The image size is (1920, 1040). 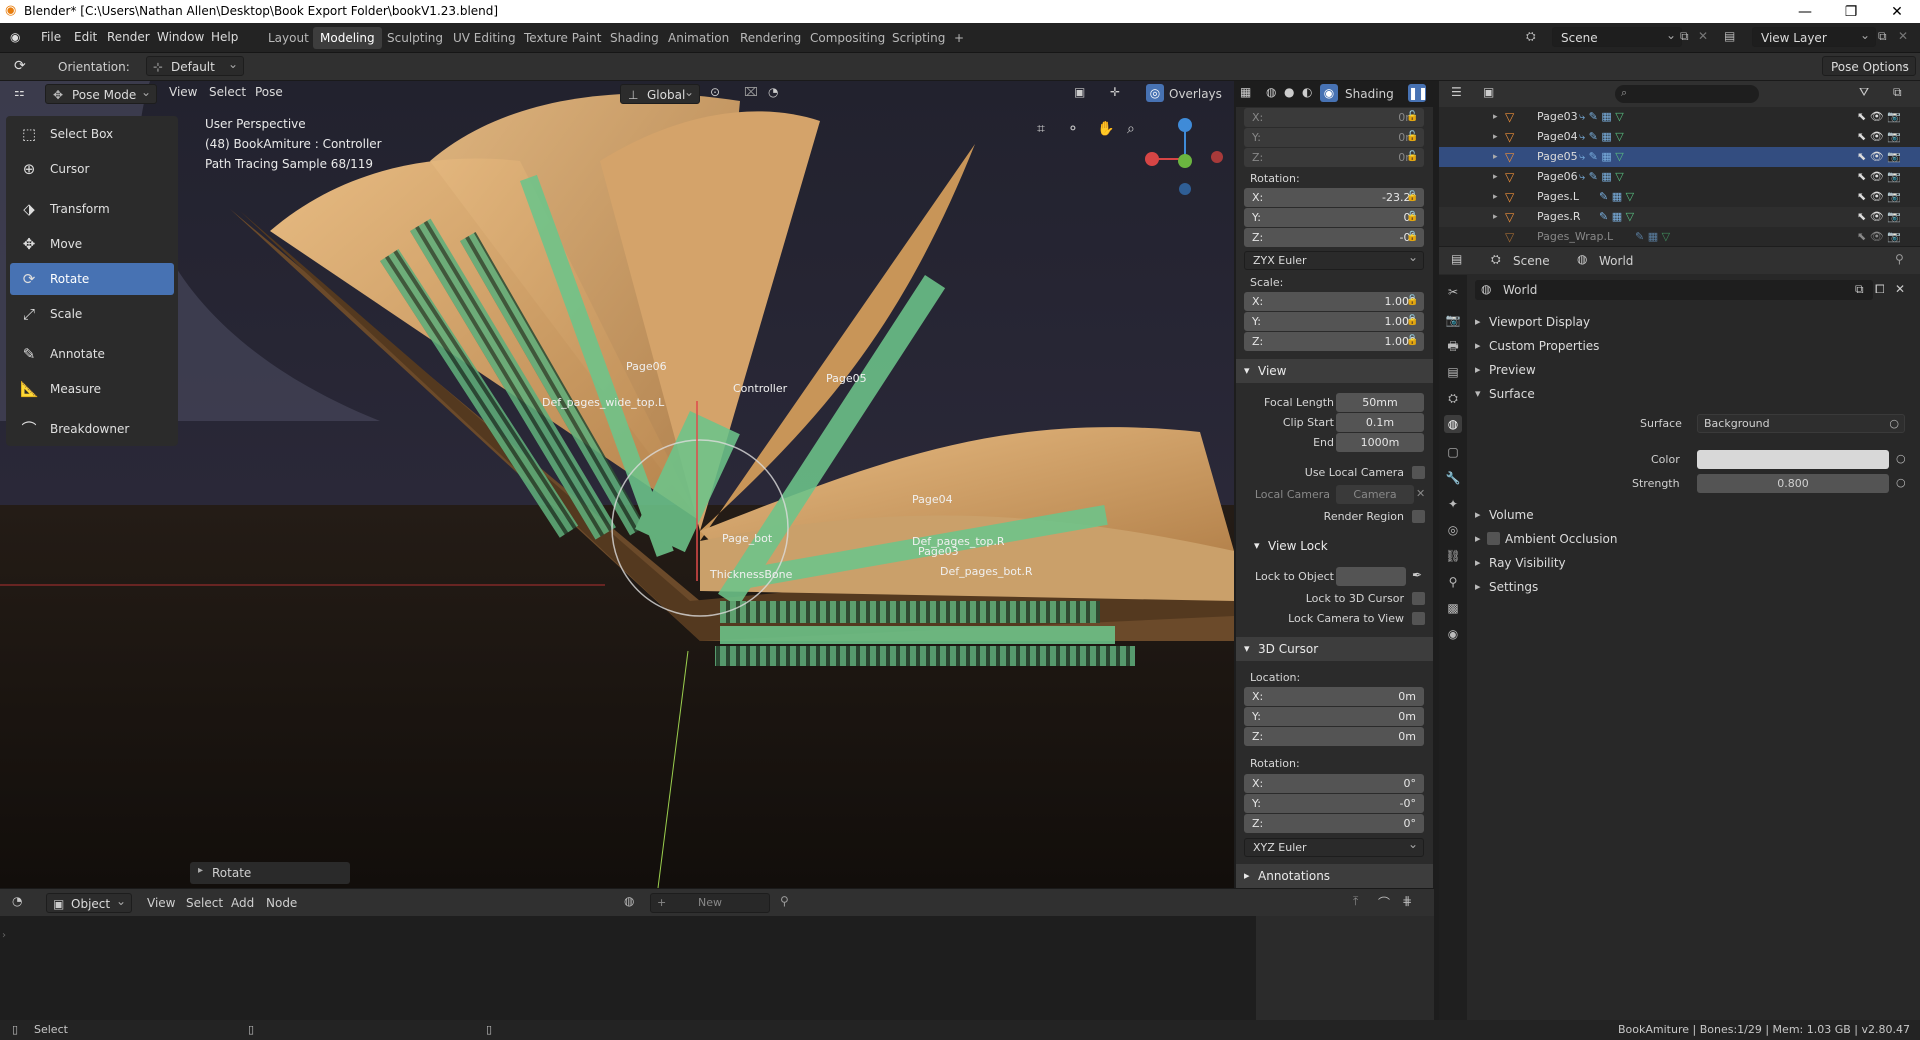 I want to click on panel-settings: Settings, so click(x=1692, y=587).